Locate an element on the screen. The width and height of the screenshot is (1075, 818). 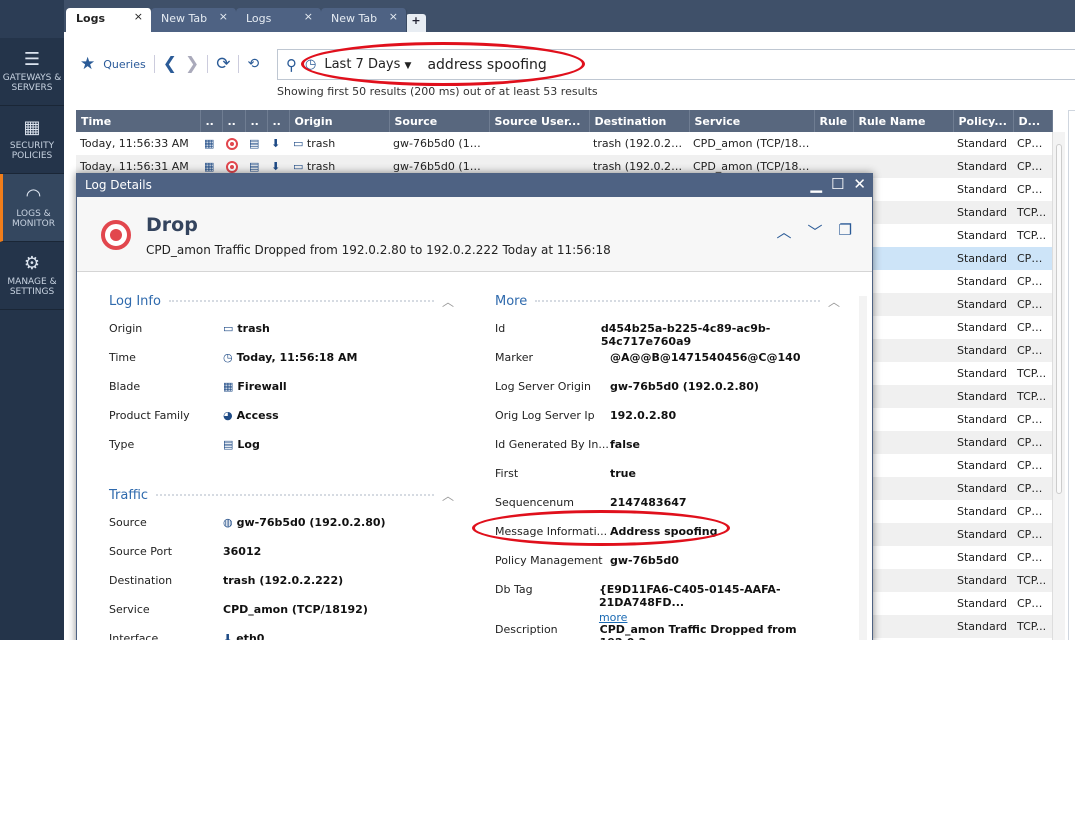
new-tab-button: + is located at coordinates (416, 23).